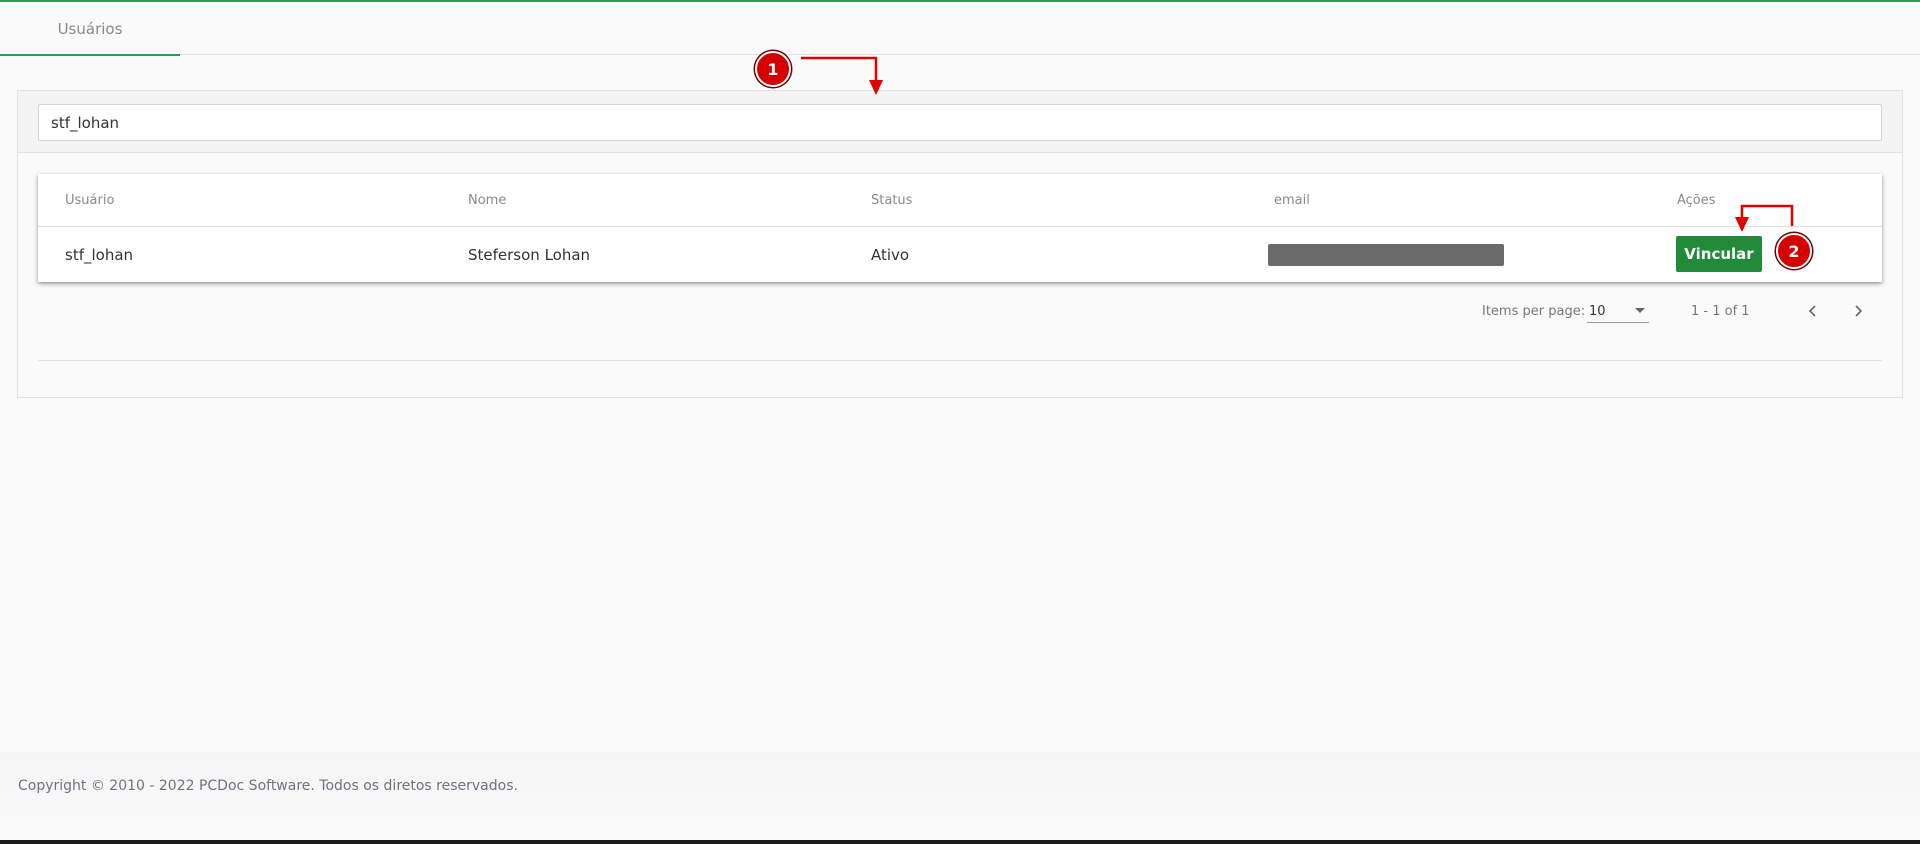 The image size is (1920, 844). I want to click on chevron-right-icon, so click(1859, 311).